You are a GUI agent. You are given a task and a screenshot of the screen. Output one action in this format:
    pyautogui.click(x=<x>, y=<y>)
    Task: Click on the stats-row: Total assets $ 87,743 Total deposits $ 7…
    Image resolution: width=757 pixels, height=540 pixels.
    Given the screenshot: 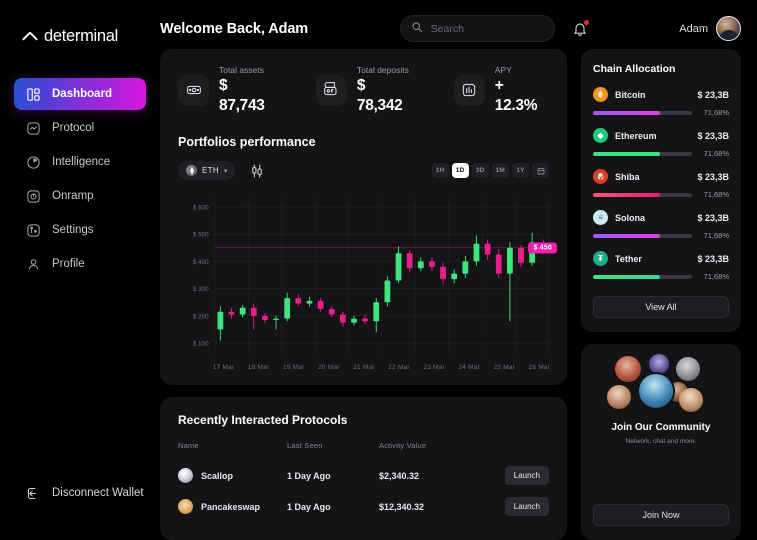 What is the action you would take?
    pyautogui.click(x=363, y=84)
    